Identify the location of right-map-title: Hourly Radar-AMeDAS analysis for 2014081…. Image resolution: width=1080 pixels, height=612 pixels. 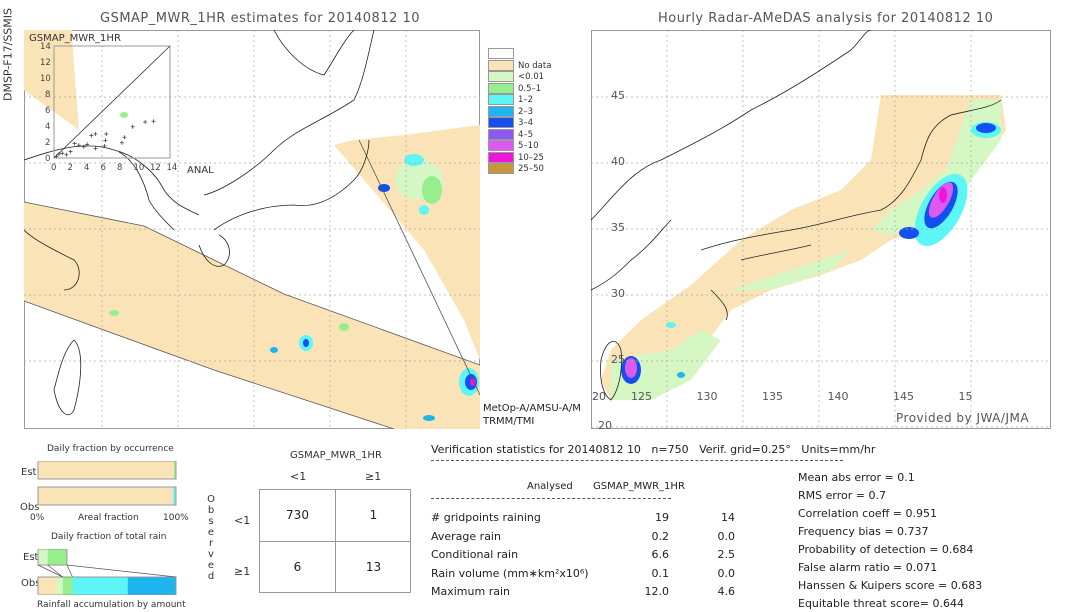
(826, 18).